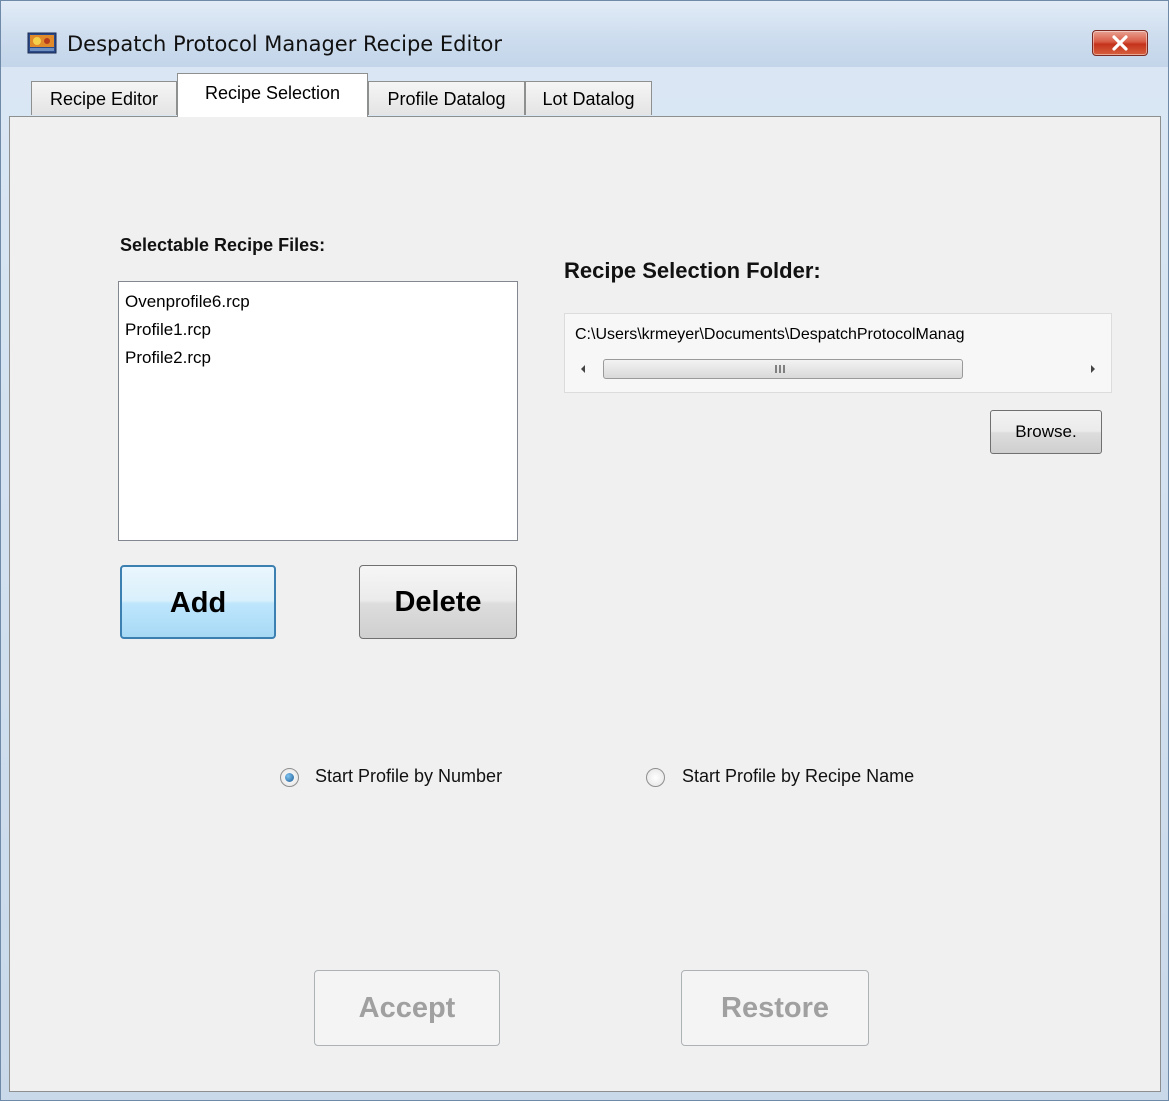 This screenshot has width=1169, height=1101. What do you see at coordinates (1046, 432) in the screenshot?
I see `browse-button: Browse.` at bounding box center [1046, 432].